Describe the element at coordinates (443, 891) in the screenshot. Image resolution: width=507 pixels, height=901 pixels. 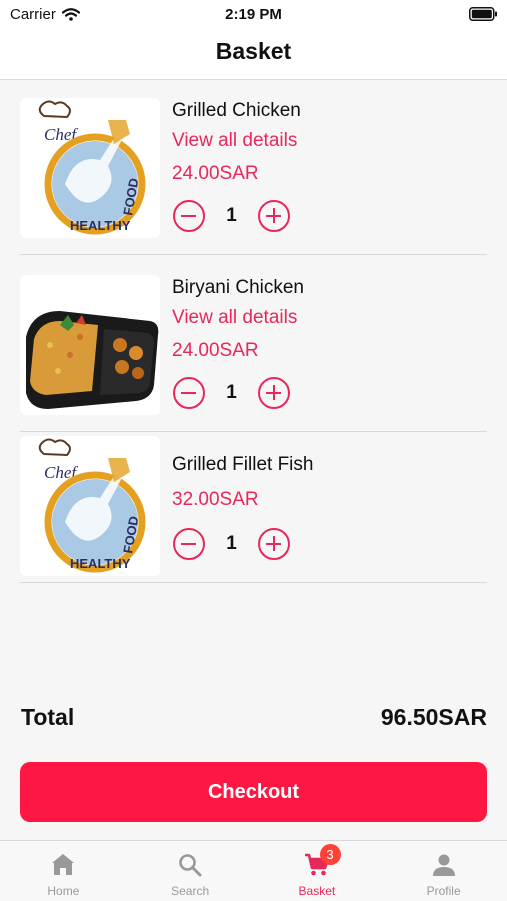
I see `tab-label: Profile` at that location.